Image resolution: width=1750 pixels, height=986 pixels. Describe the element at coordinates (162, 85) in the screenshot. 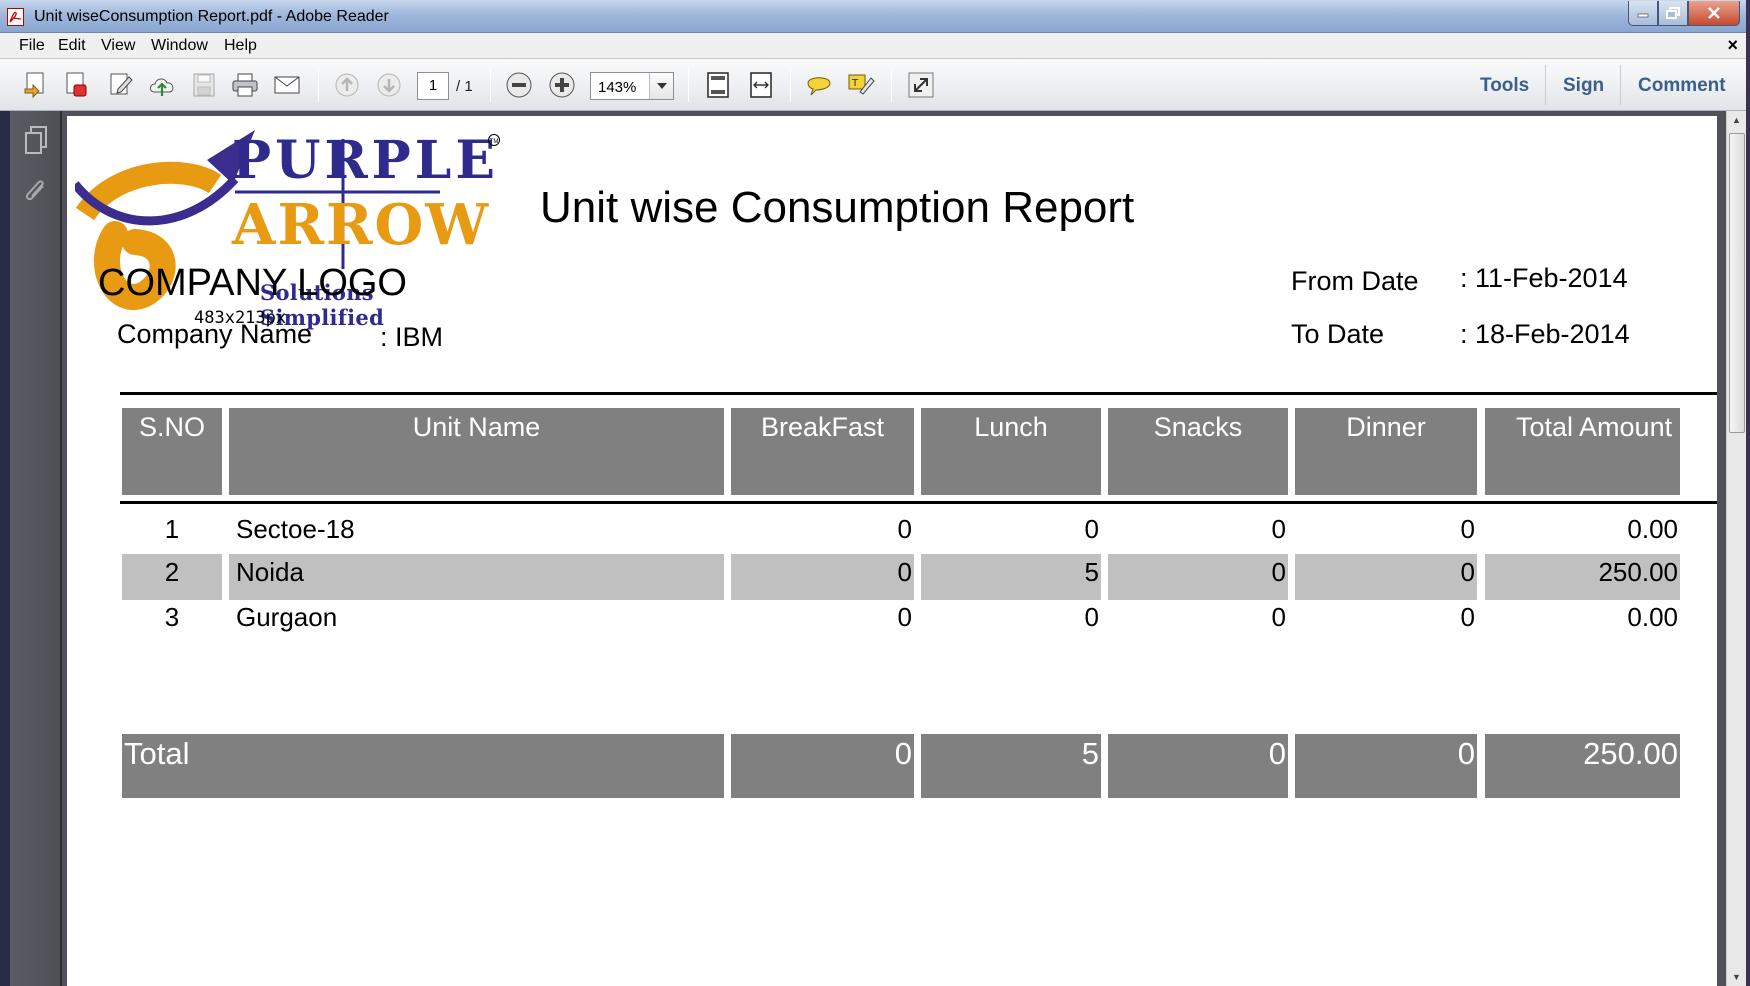

I see `upload-button` at that location.